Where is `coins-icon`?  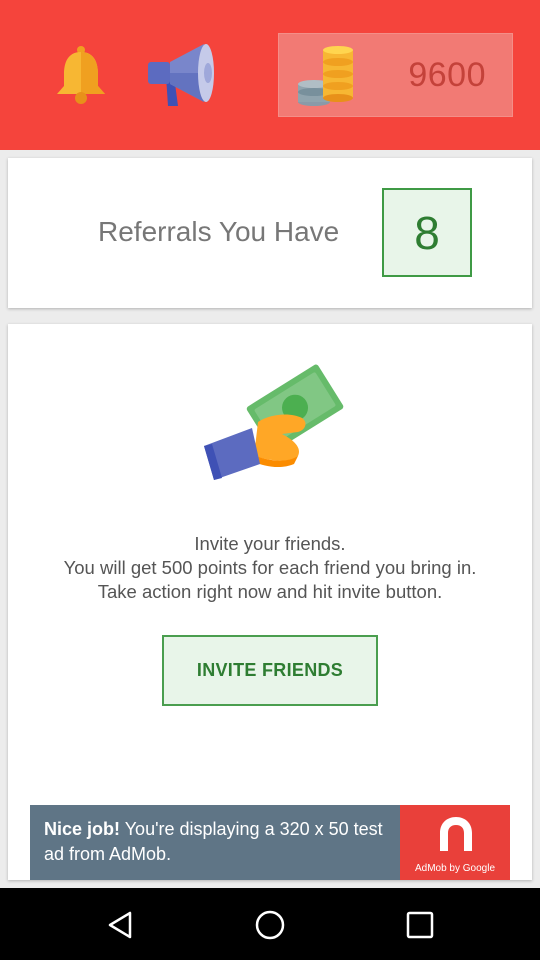 coins-icon is located at coordinates (325, 76).